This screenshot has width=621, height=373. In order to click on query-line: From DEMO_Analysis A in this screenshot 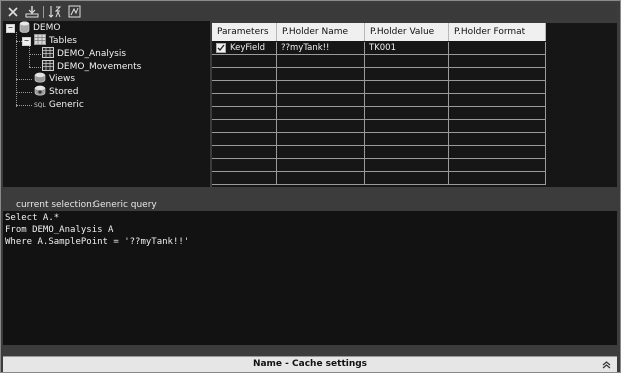, I will do `click(59, 230)`.